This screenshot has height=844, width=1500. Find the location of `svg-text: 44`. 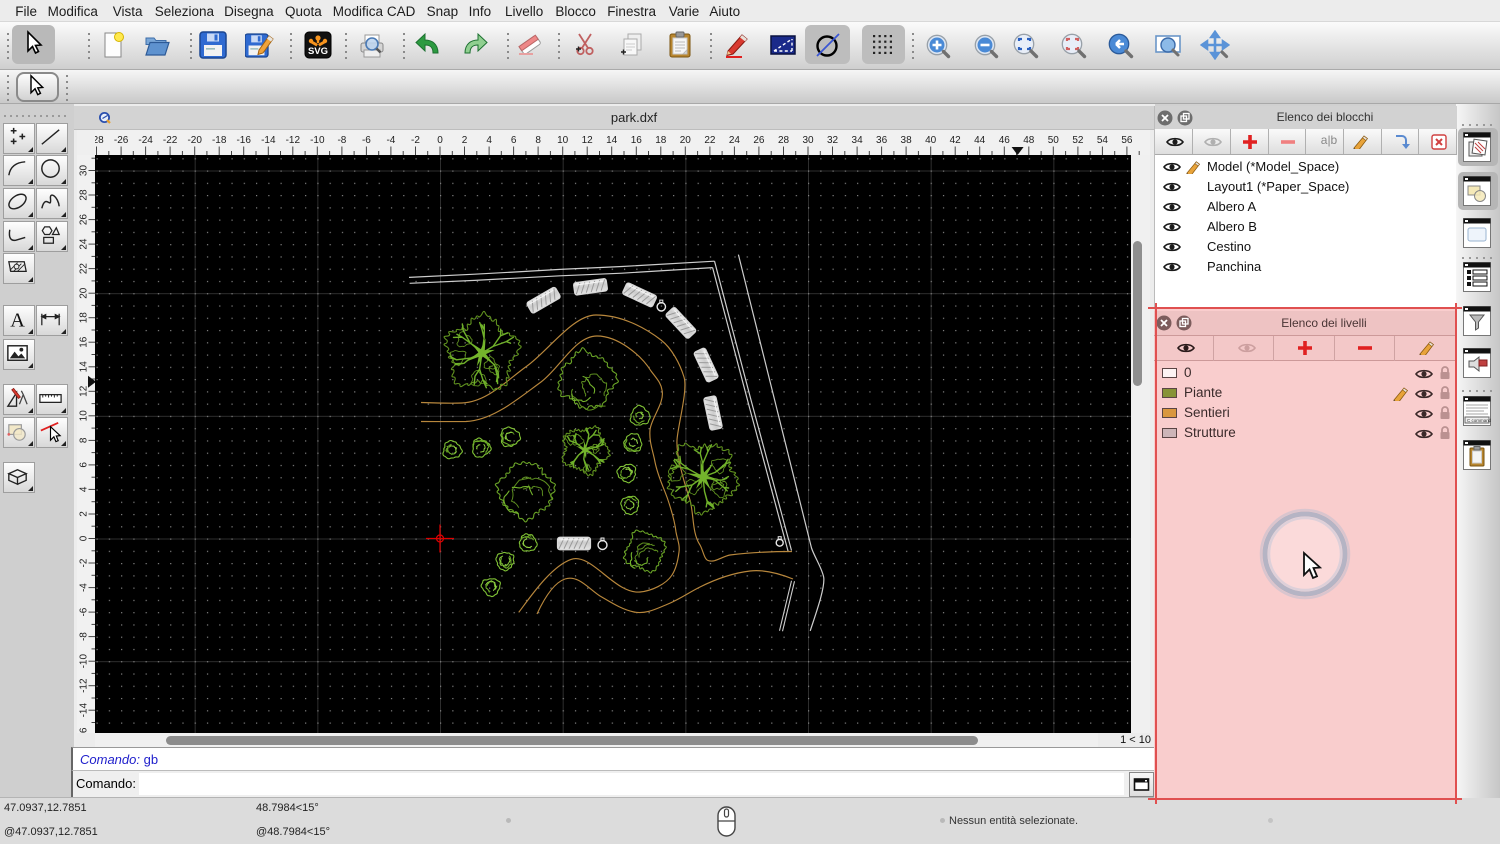

svg-text: 44 is located at coordinates (980, 140).